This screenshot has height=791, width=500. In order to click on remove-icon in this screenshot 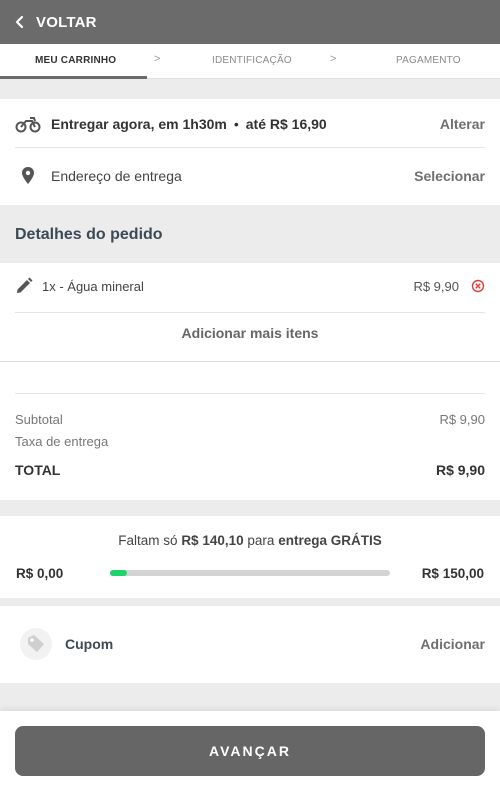, I will do `click(478, 286)`.